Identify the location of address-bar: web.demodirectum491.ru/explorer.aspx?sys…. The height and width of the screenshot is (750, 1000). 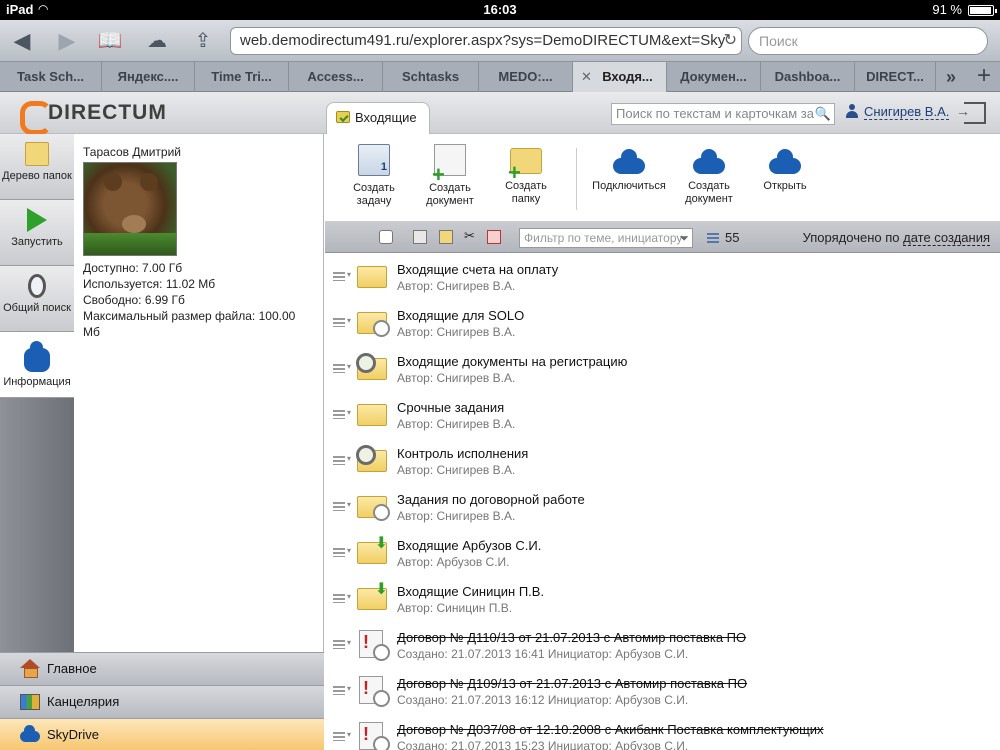
(486, 41).